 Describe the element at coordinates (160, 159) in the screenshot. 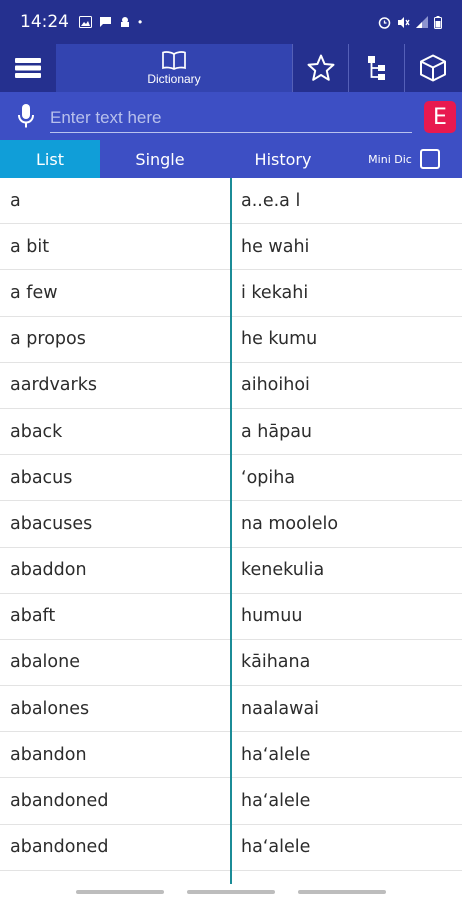

I see `tab-single: Single` at that location.